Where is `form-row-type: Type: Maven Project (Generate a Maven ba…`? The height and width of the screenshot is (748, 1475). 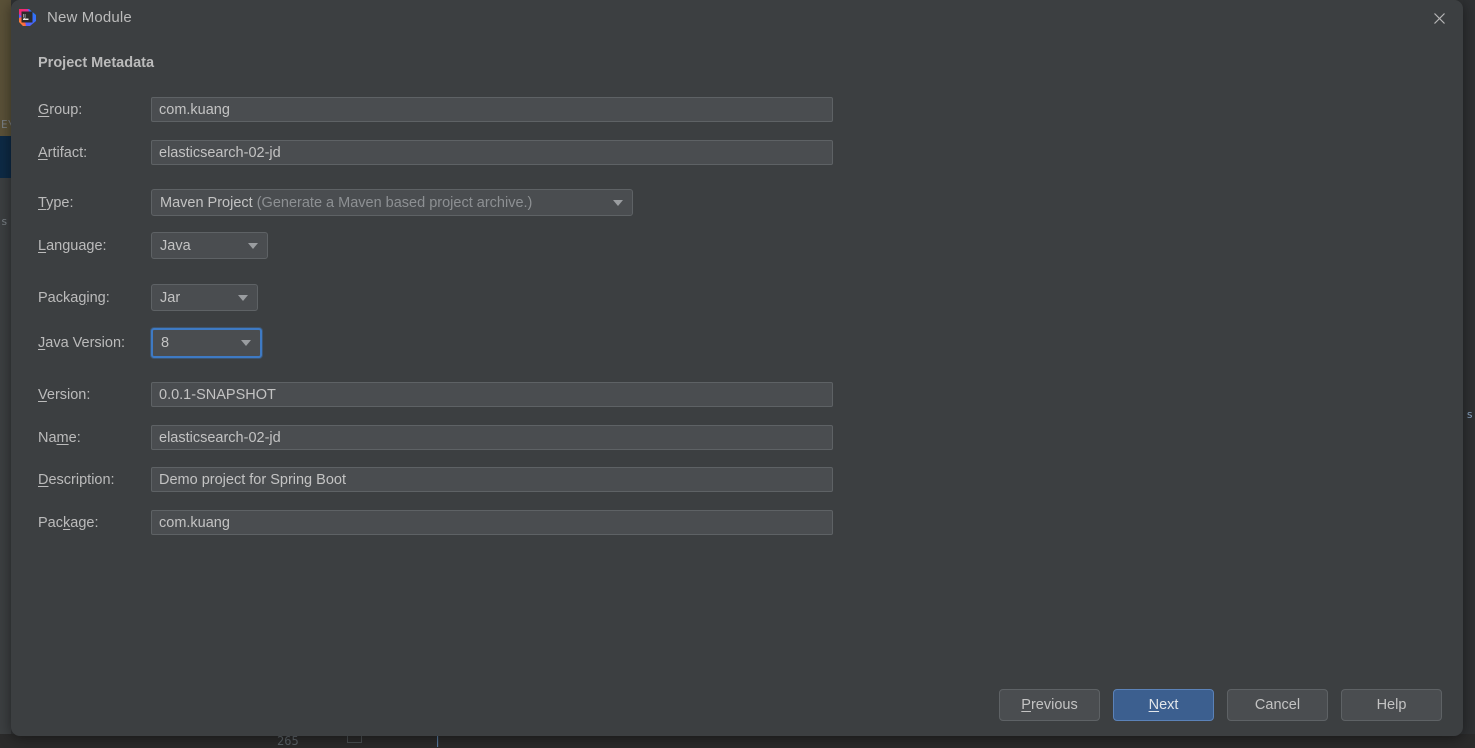
form-row-type: Type: Maven Project (Generate a Maven ba… is located at coordinates (335, 202).